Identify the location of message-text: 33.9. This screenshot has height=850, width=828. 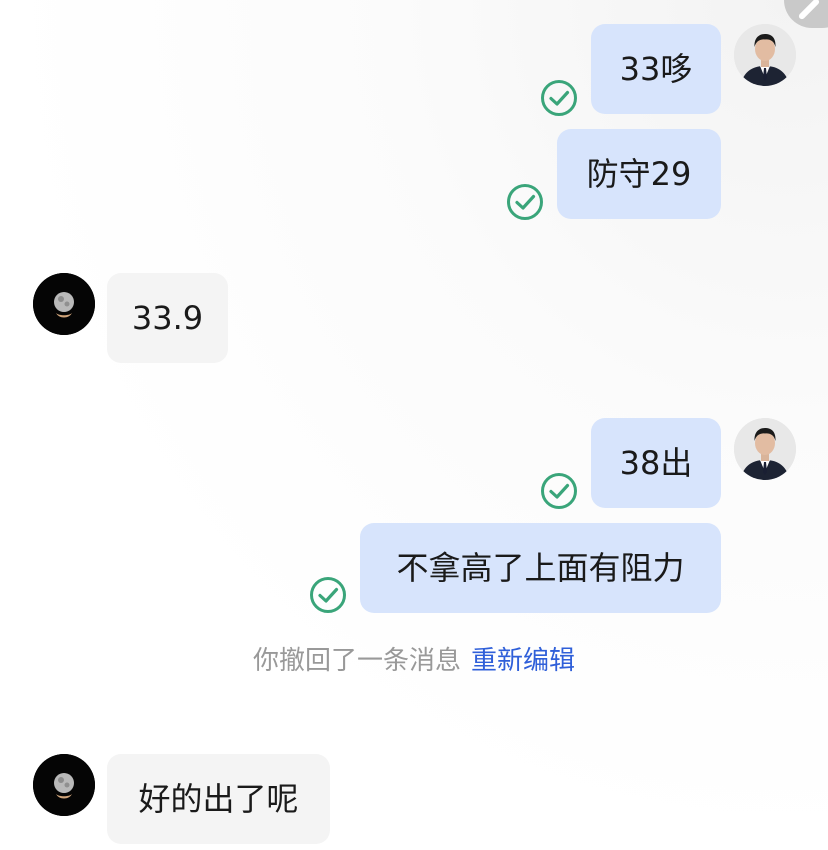
(167, 318).